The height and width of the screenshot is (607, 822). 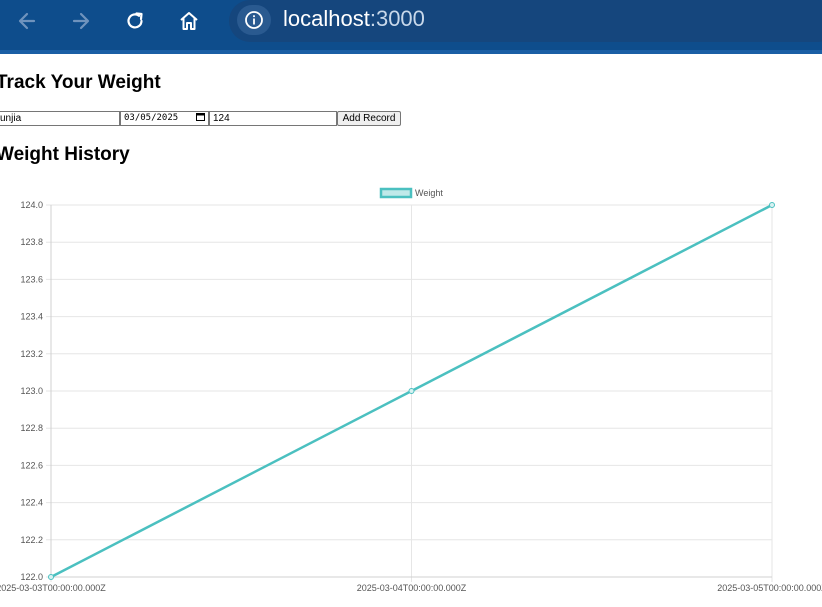 I want to click on weight-form: 03/05/2025 Add Record, so click(x=200, y=118).